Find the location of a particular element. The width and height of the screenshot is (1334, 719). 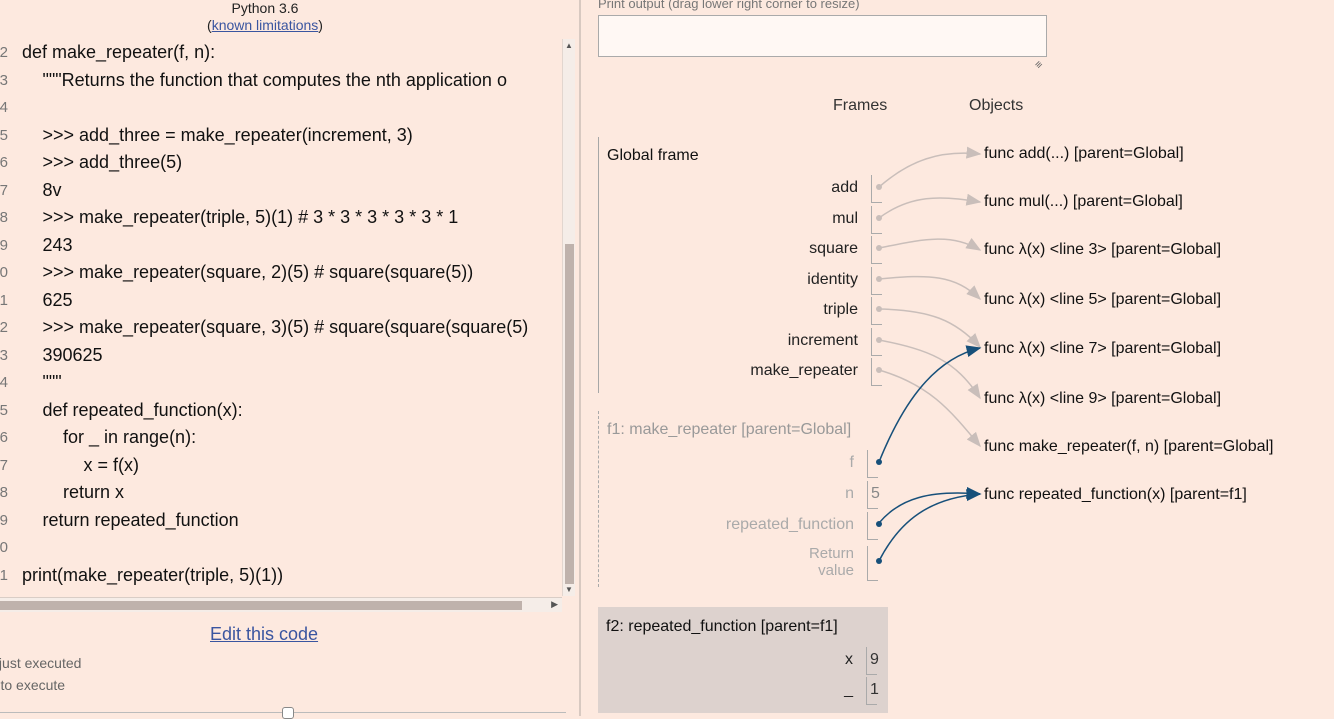

global-var-add: add is located at coordinates (844, 187).